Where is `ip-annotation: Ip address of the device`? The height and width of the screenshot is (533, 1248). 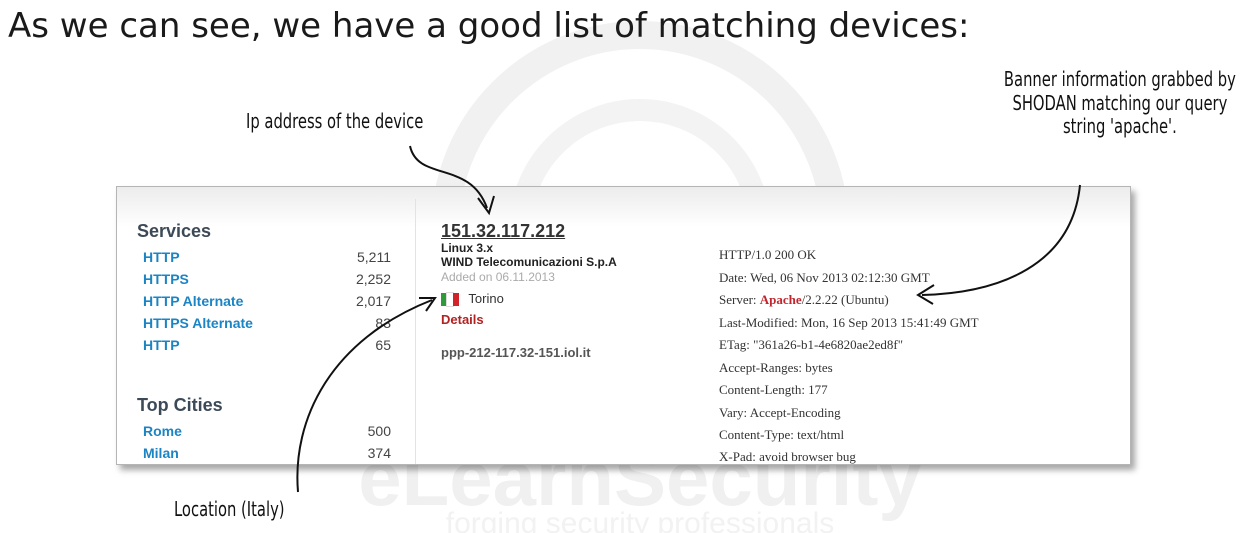
ip-annotation: Ip address of the device is located at coordinates (335, 121).